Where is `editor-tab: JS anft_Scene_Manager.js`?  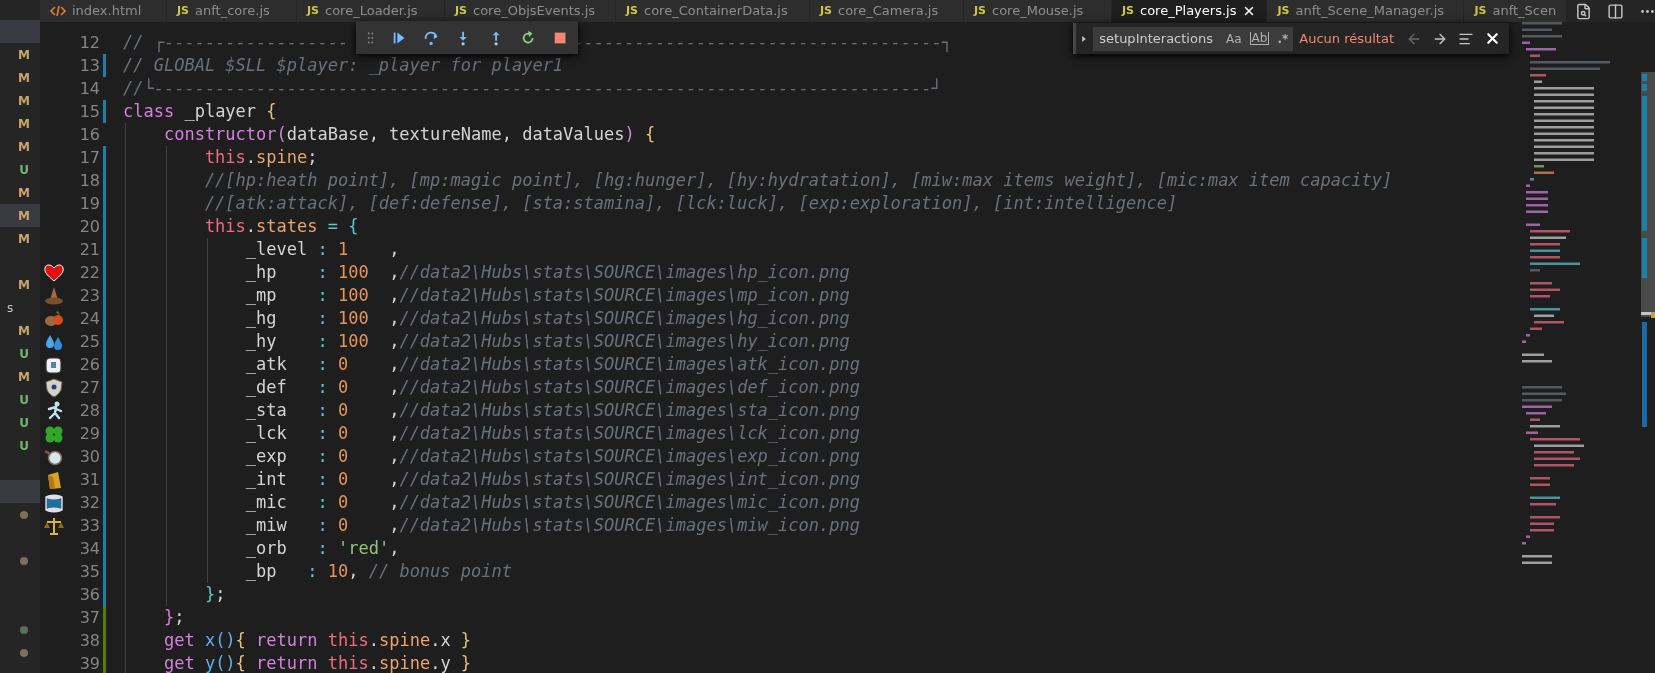
editor-tab: JS anft_Scene_Manager.js is located at coordinates (1366, 11).